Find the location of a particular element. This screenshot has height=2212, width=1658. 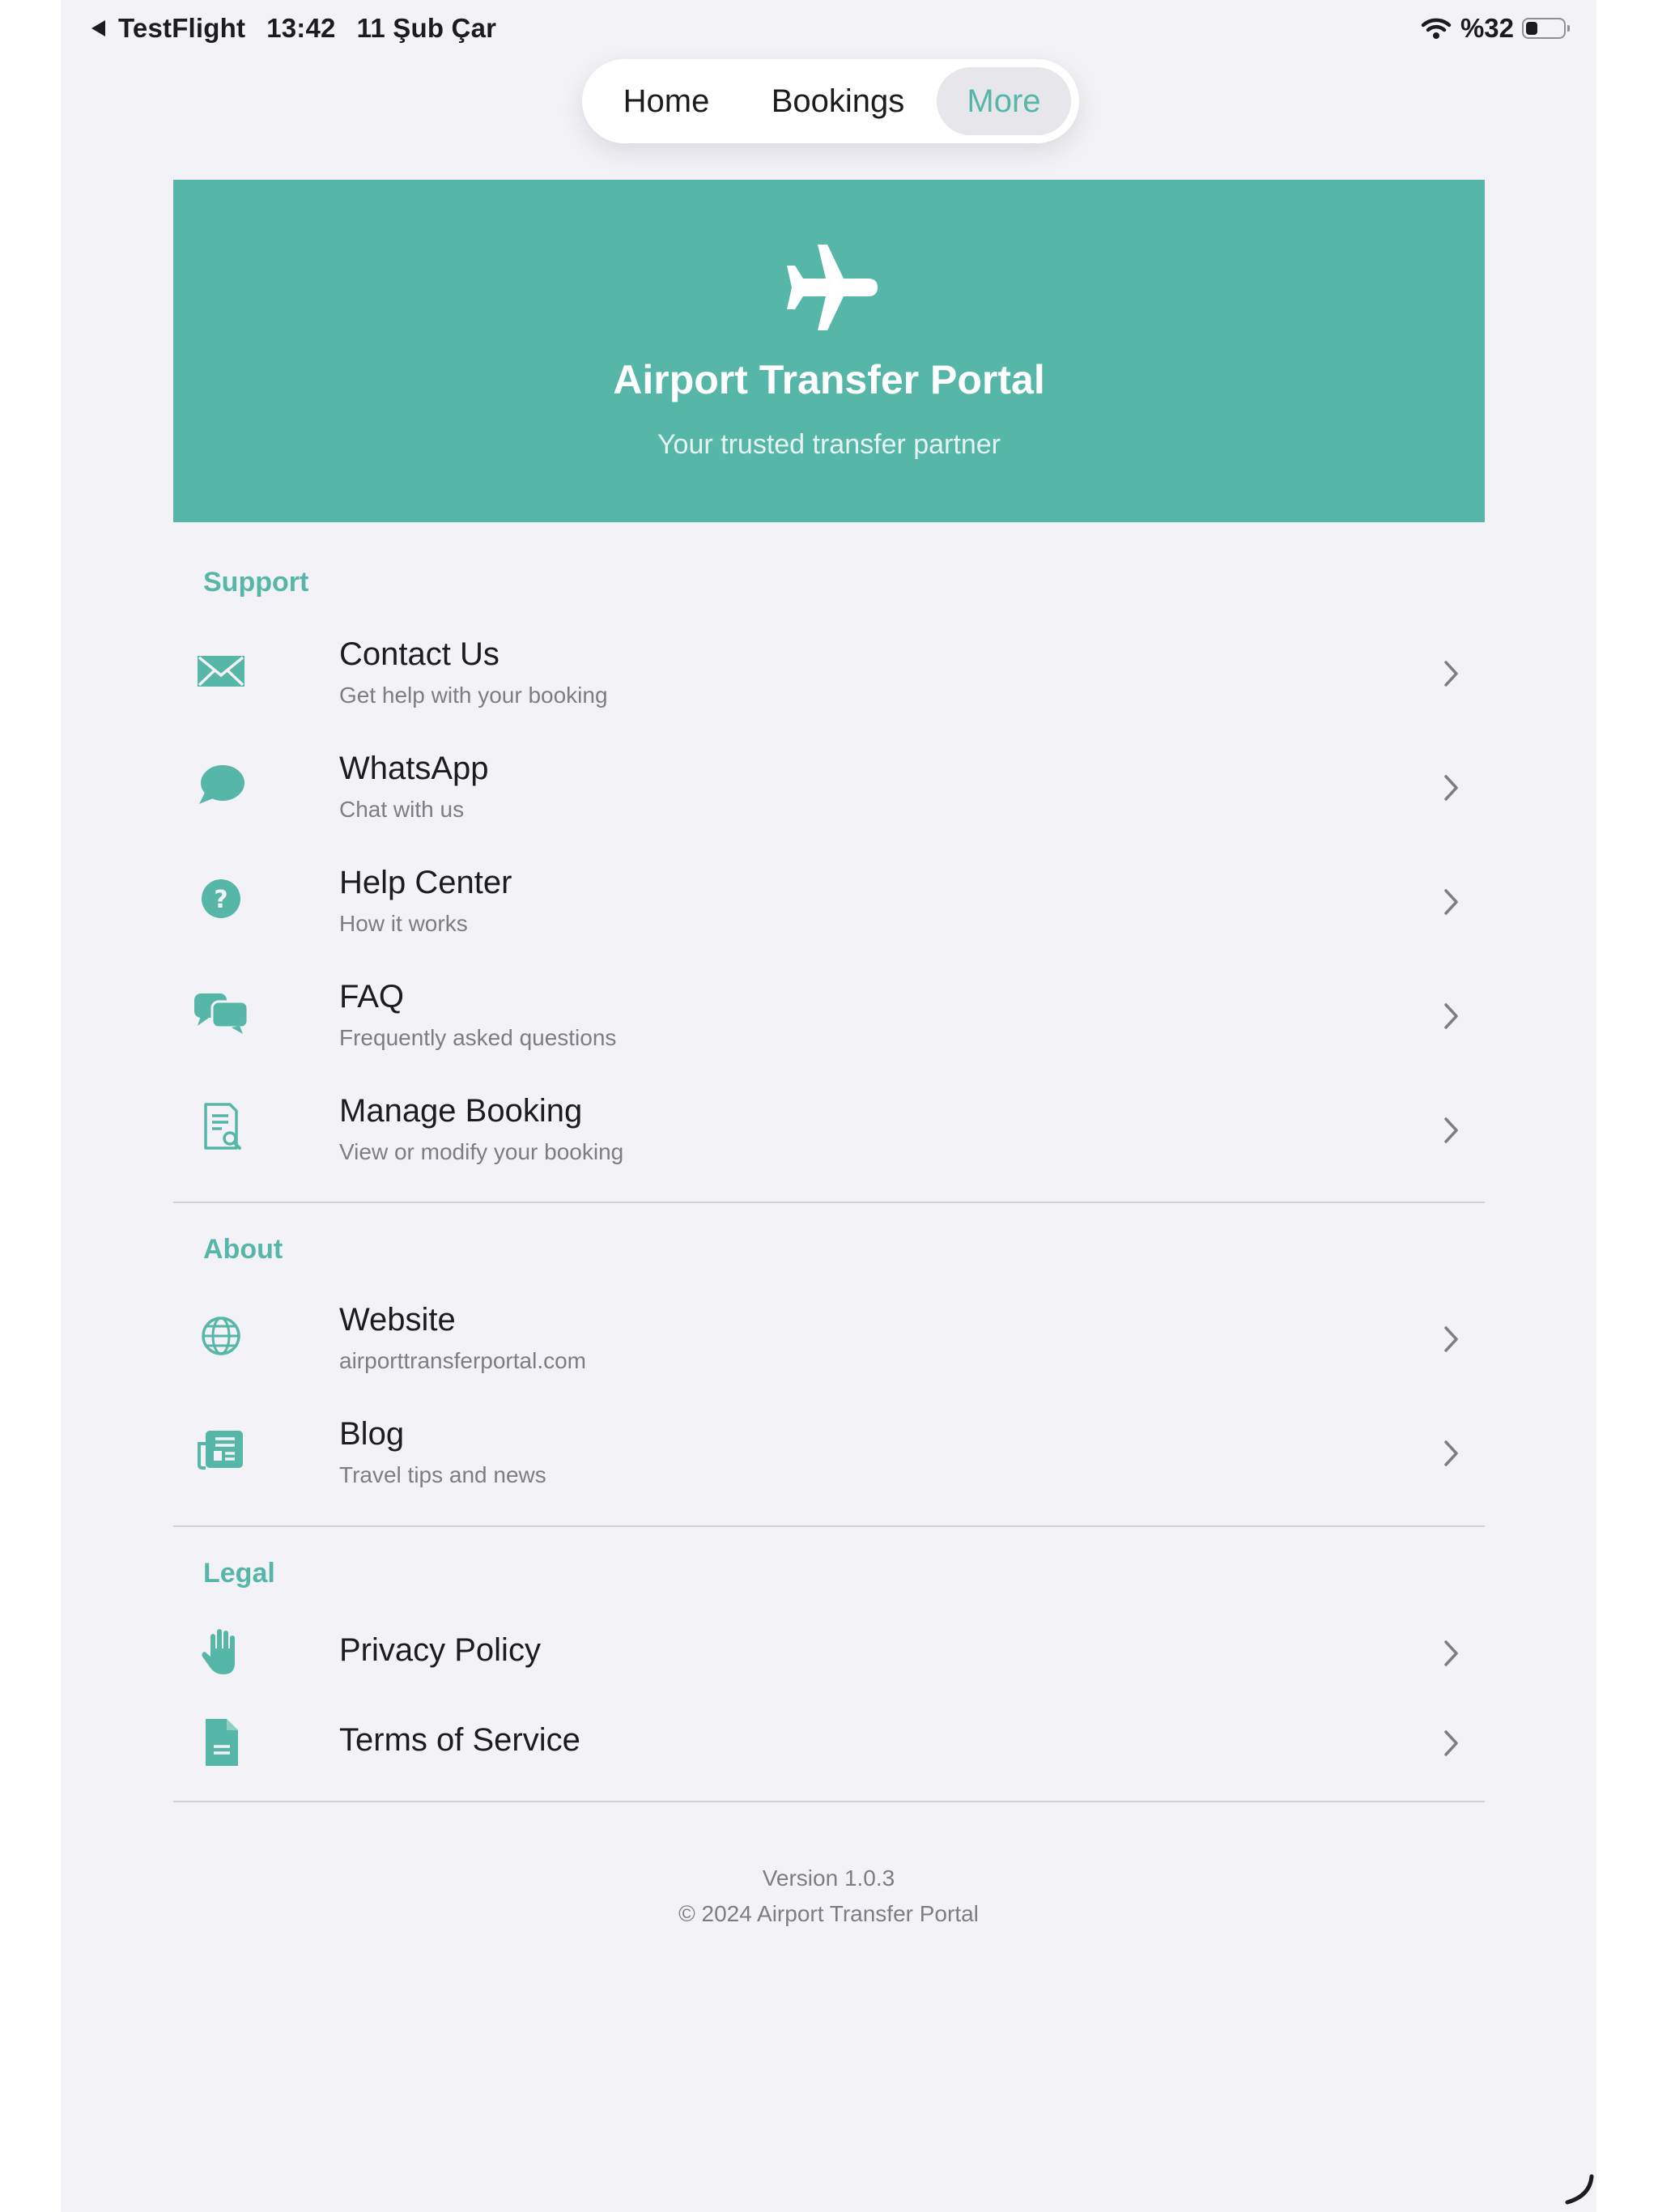

envelope-icon is located at coordinates (222, 670).